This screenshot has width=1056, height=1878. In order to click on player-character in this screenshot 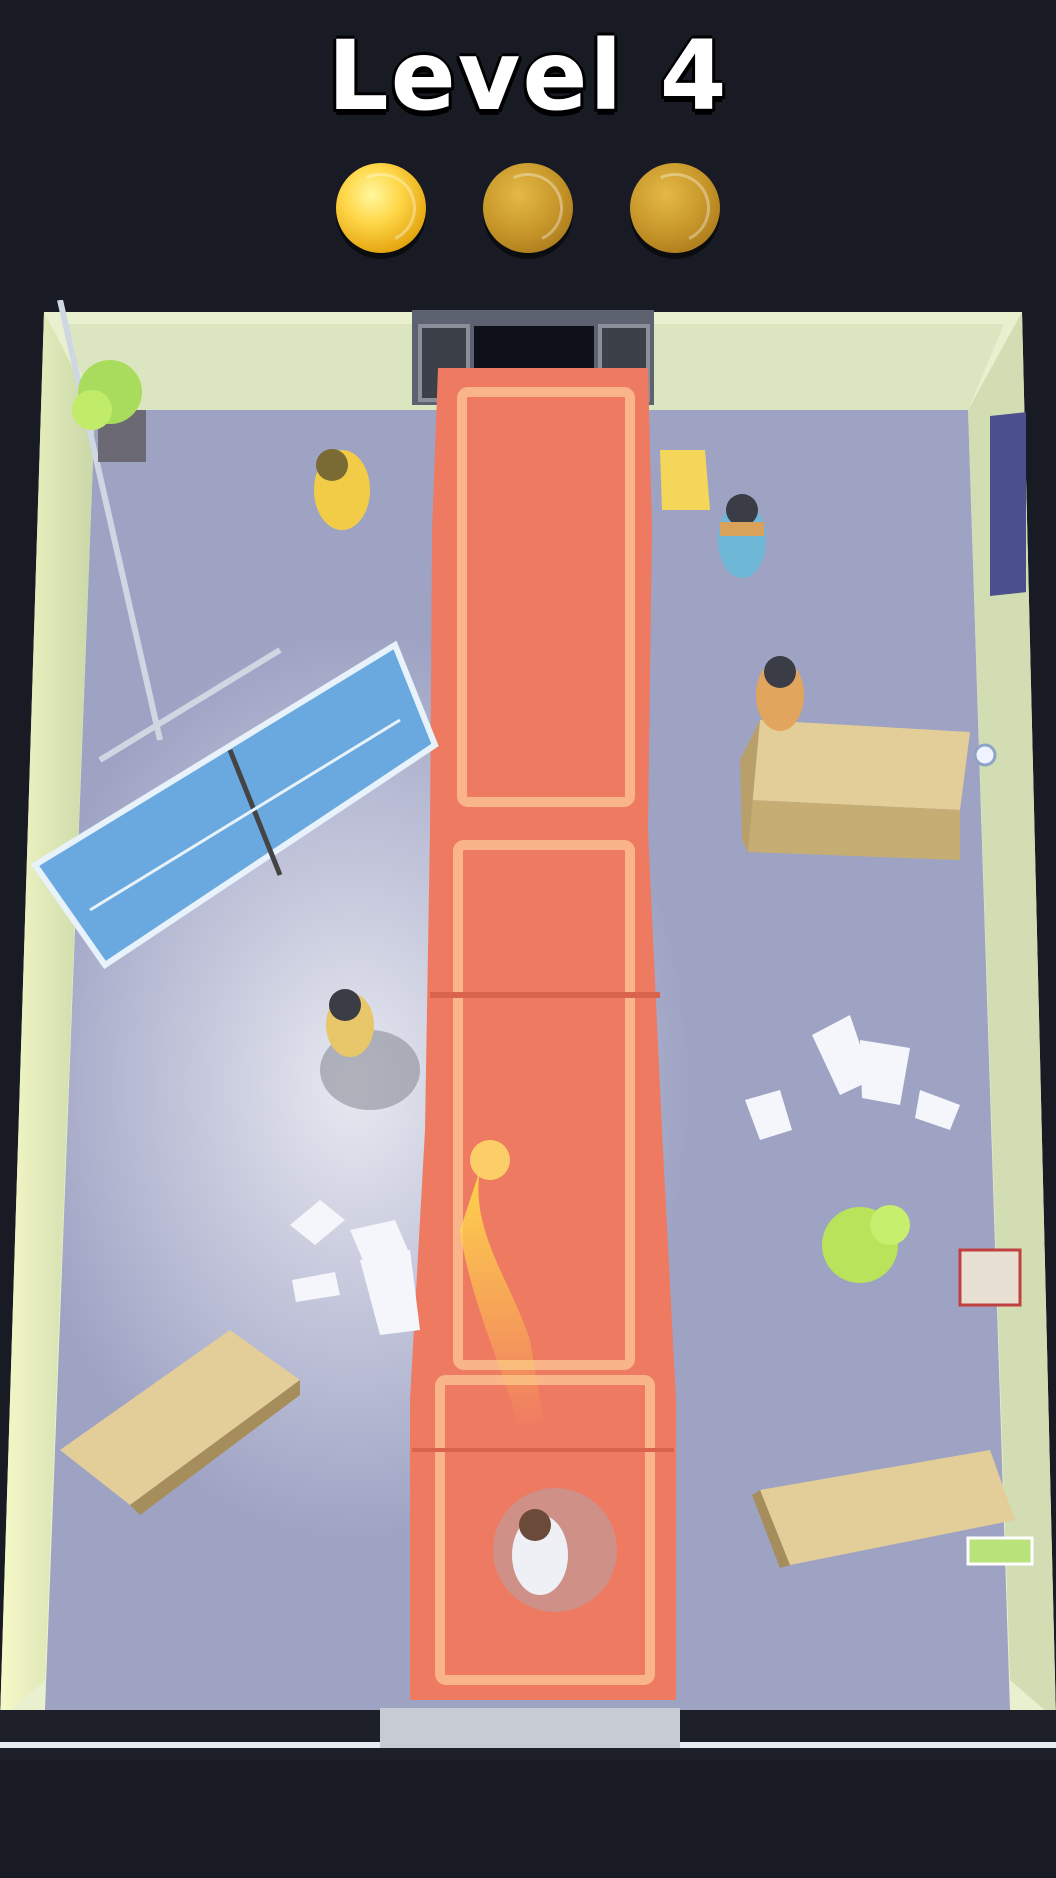, I will do `click(555, 1550)`.